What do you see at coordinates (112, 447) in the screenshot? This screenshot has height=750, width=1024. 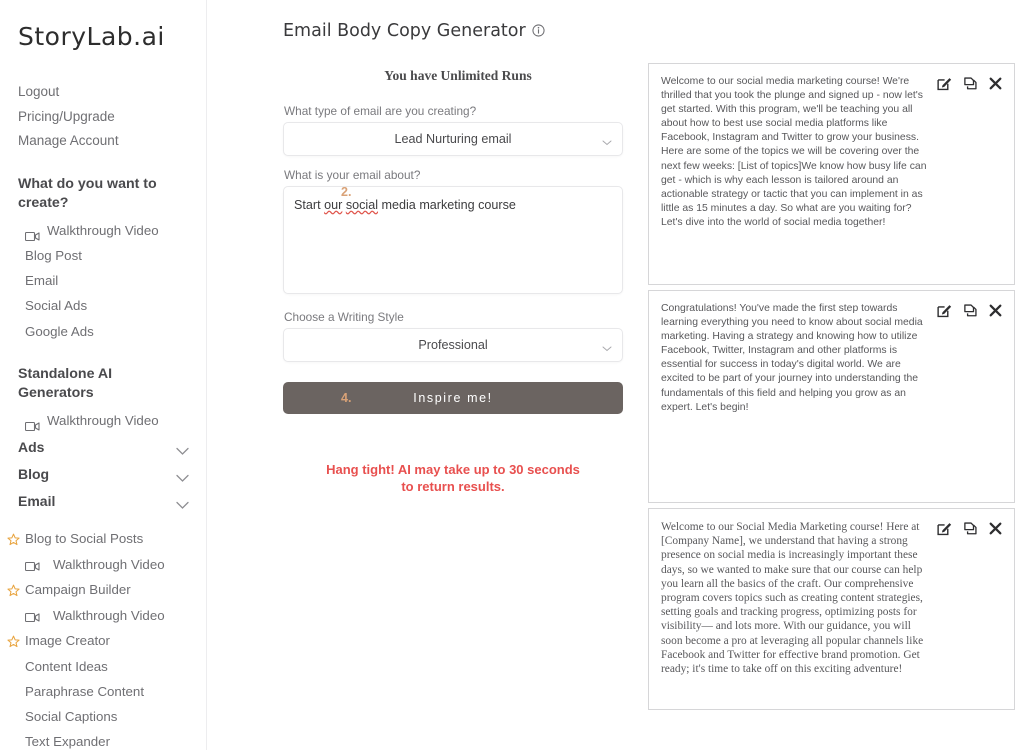 I see `sidebar-group-ads: Ads` at bounding box center [112, 447].